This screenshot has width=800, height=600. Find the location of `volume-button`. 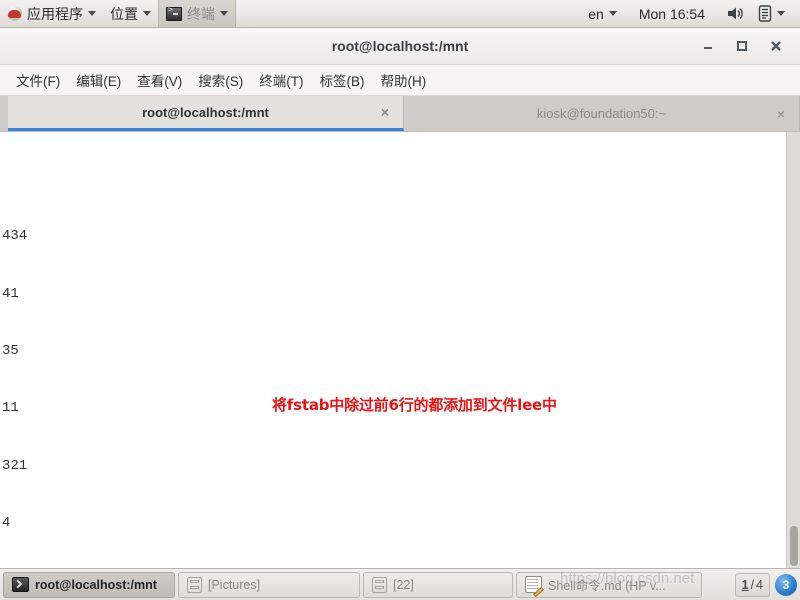

volume-button is located at coordinates (735, 13).